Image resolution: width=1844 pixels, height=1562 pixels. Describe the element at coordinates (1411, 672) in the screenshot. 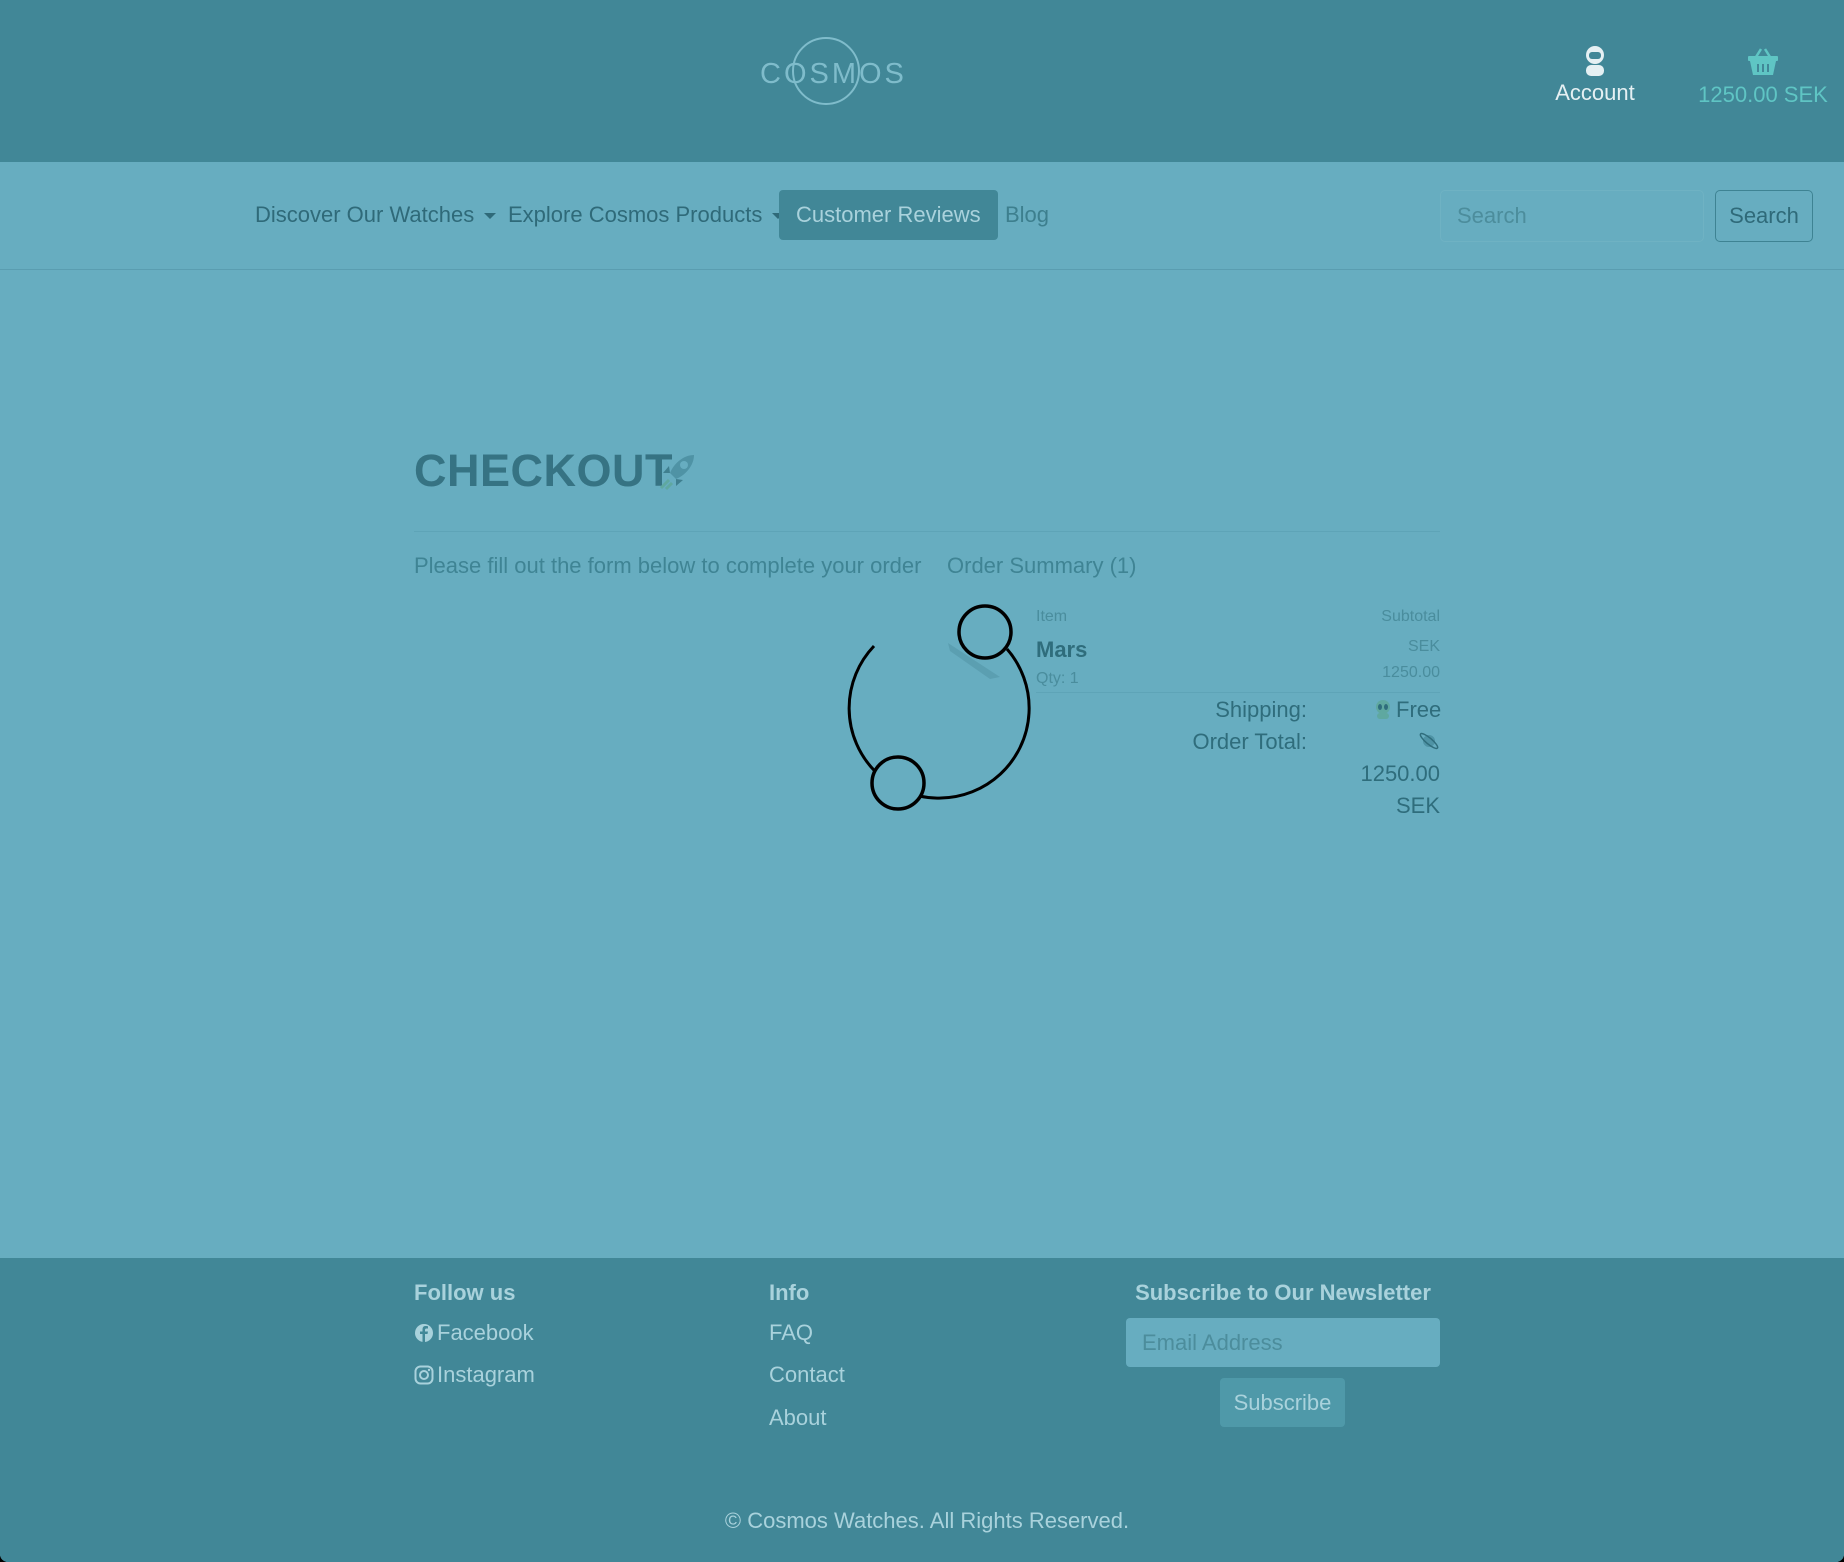

I see `product-subtotal-value: 1250.00` at that location.